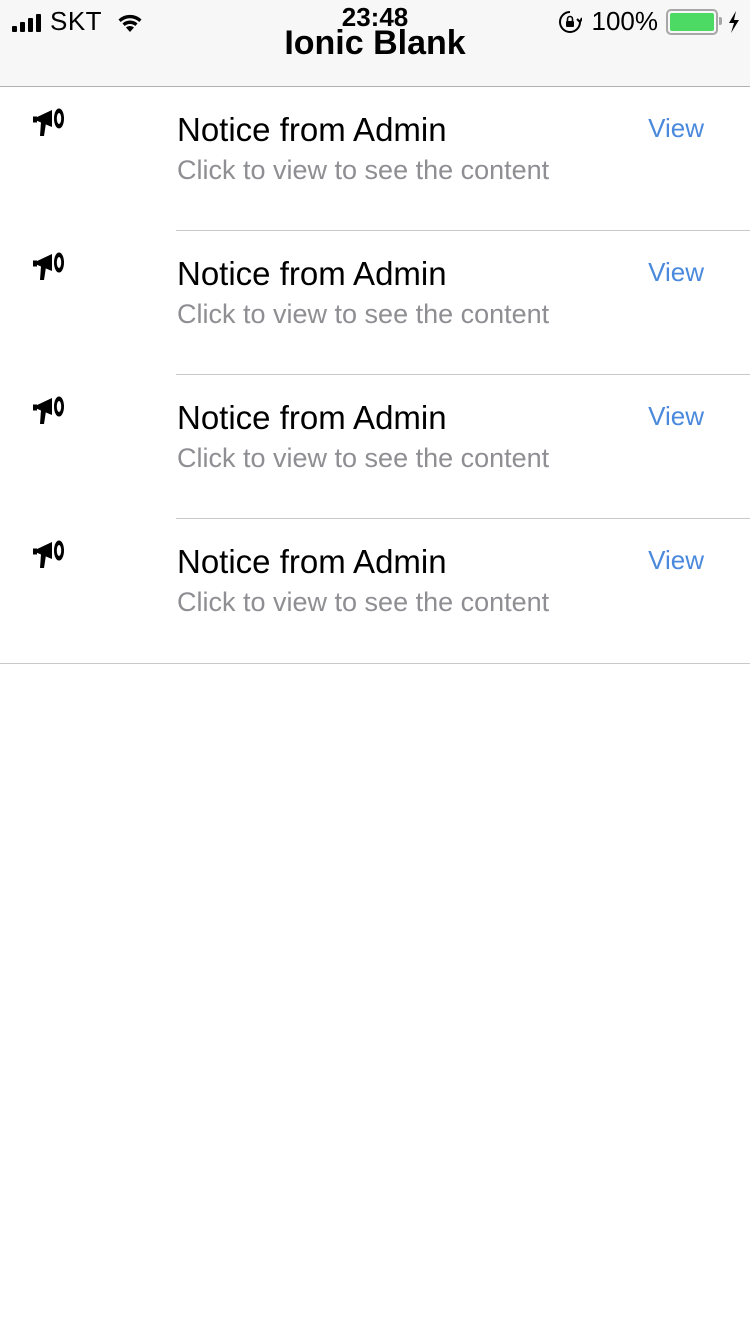 The image size is (750, 1334). I want to click on battery-level-fill, so click(692, 21).